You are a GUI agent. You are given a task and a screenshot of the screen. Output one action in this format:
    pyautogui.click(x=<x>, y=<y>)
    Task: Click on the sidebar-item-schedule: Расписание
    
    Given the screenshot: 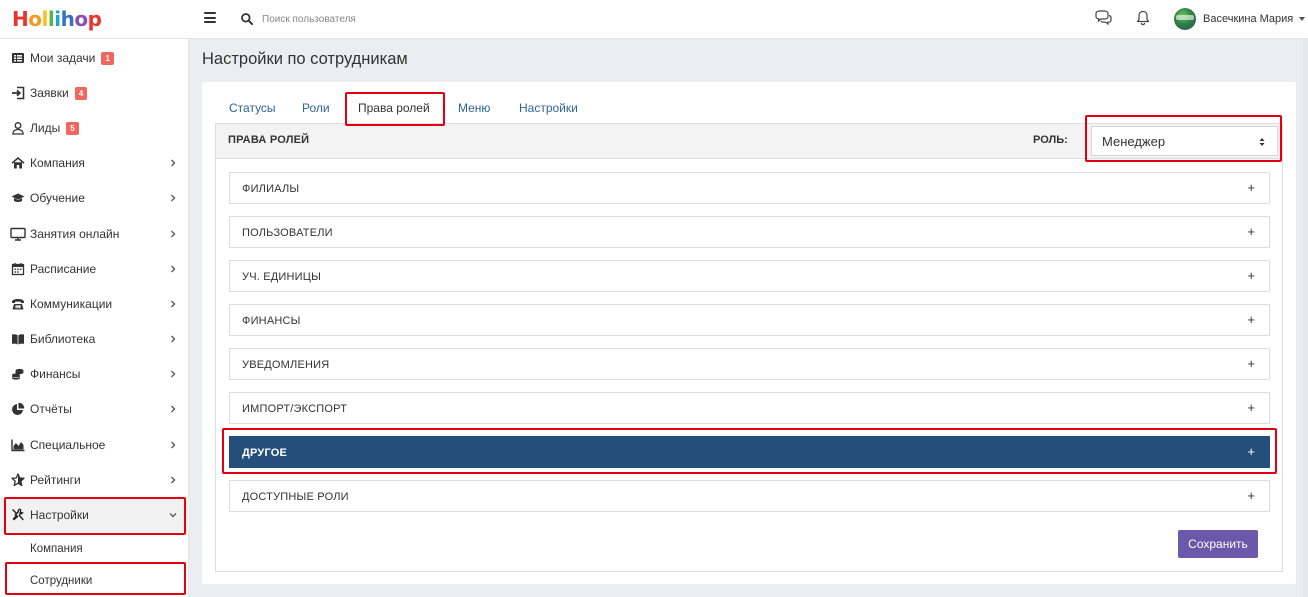 What is the action you would take?
    pyautogui.click(x=94, y=268)
    